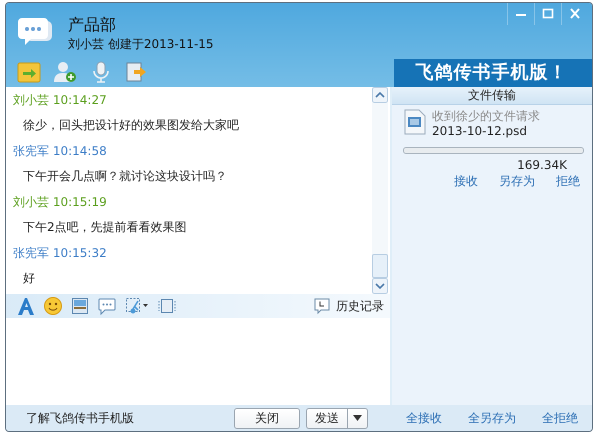 The image size is (600, 435). I want to click on file-size: 169.34K, so click(542, 165).